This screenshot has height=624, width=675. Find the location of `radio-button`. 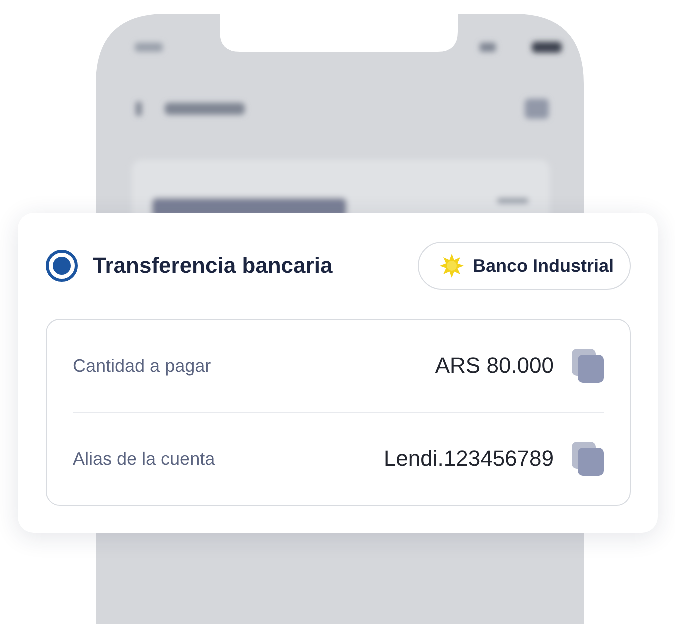

radio-button is located at coordinates (62, 266).